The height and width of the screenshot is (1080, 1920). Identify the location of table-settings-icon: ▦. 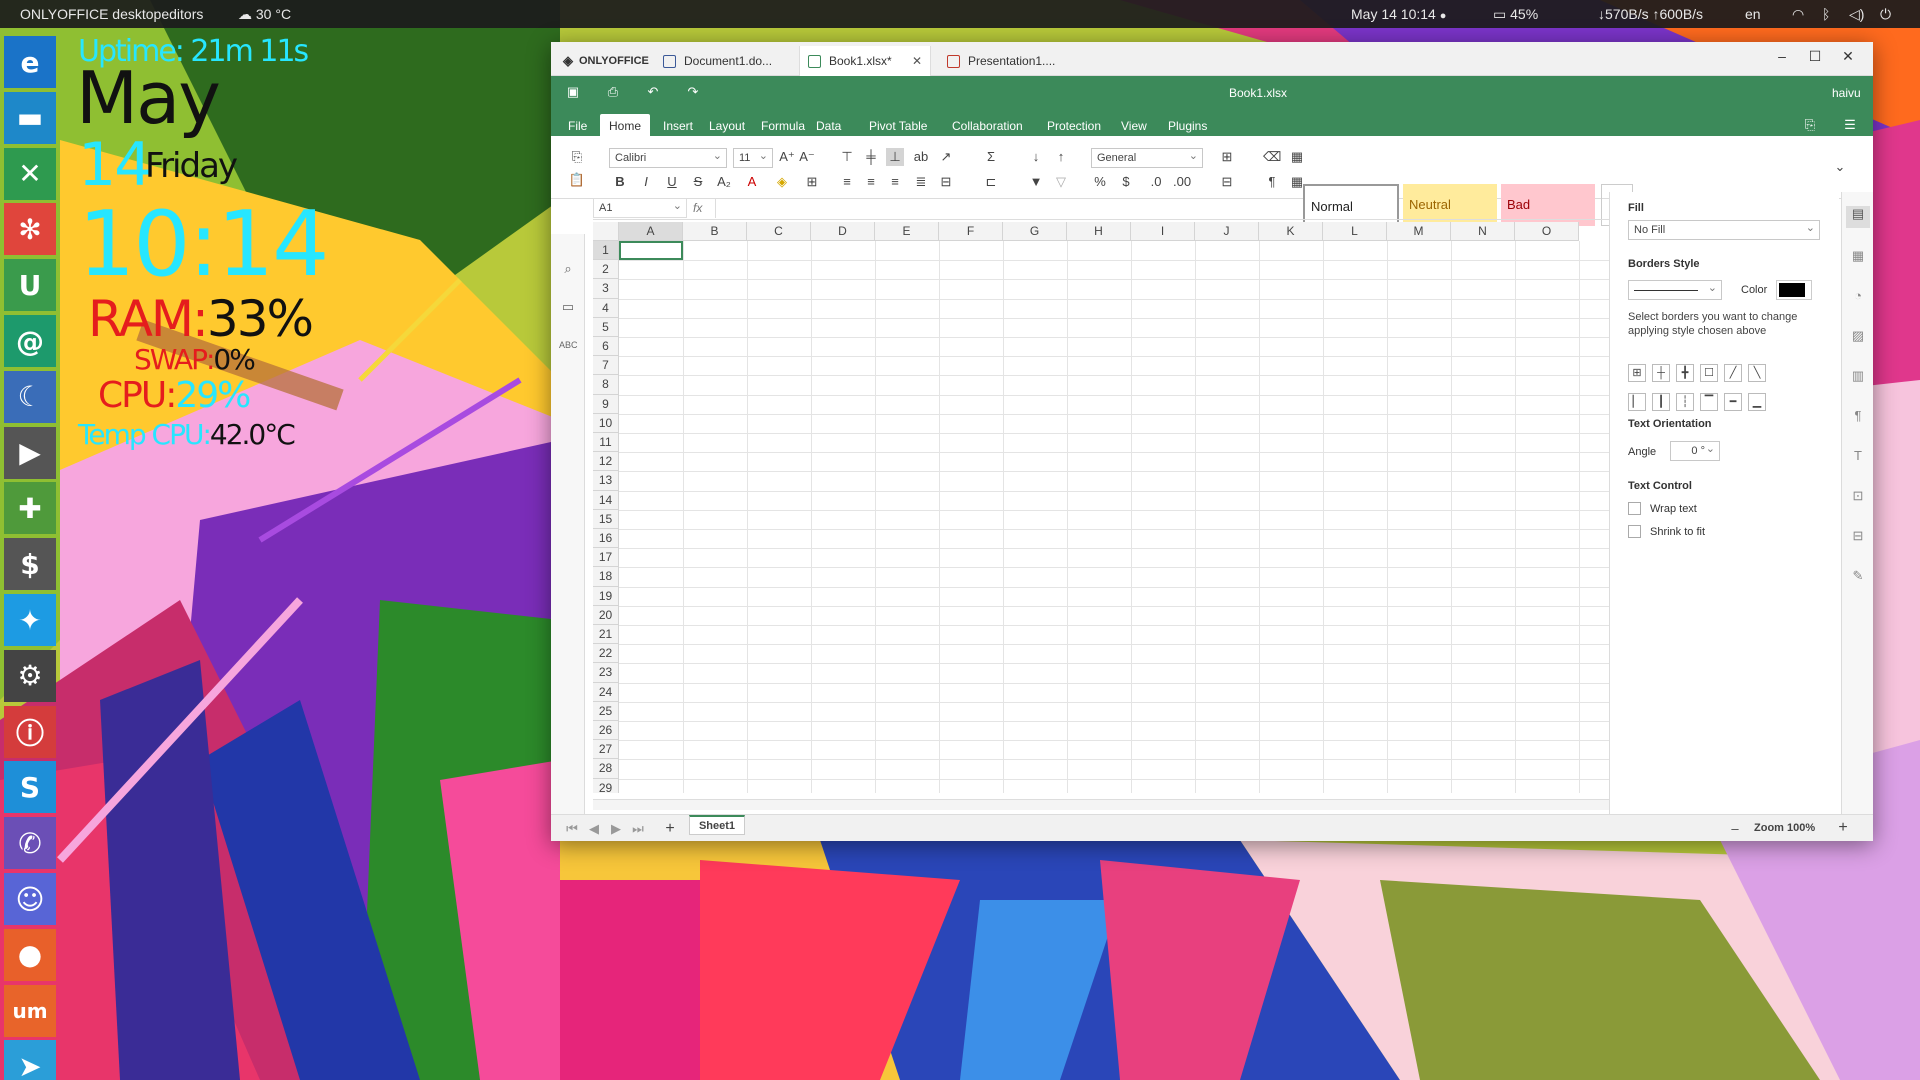
(1858, 256).